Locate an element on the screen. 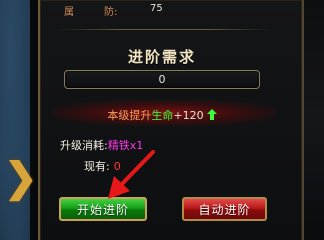 This screenshot has width=324, height=240. cost-item-name: 精铁 is located at coordinates (119, 145).